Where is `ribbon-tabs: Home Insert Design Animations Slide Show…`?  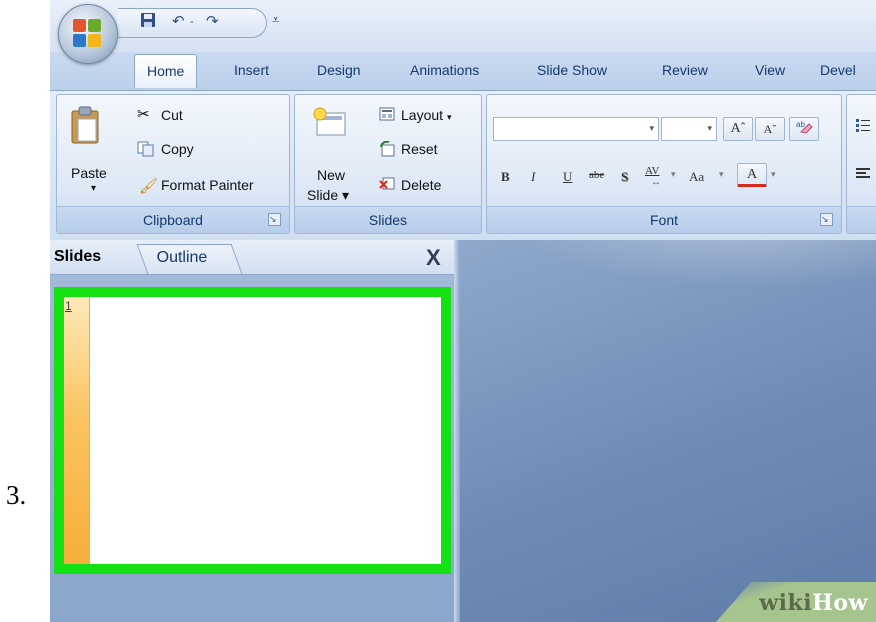
ribbon-tabs: Home Insert Design Animations Slide Show… is located at coordinates (463, 71).